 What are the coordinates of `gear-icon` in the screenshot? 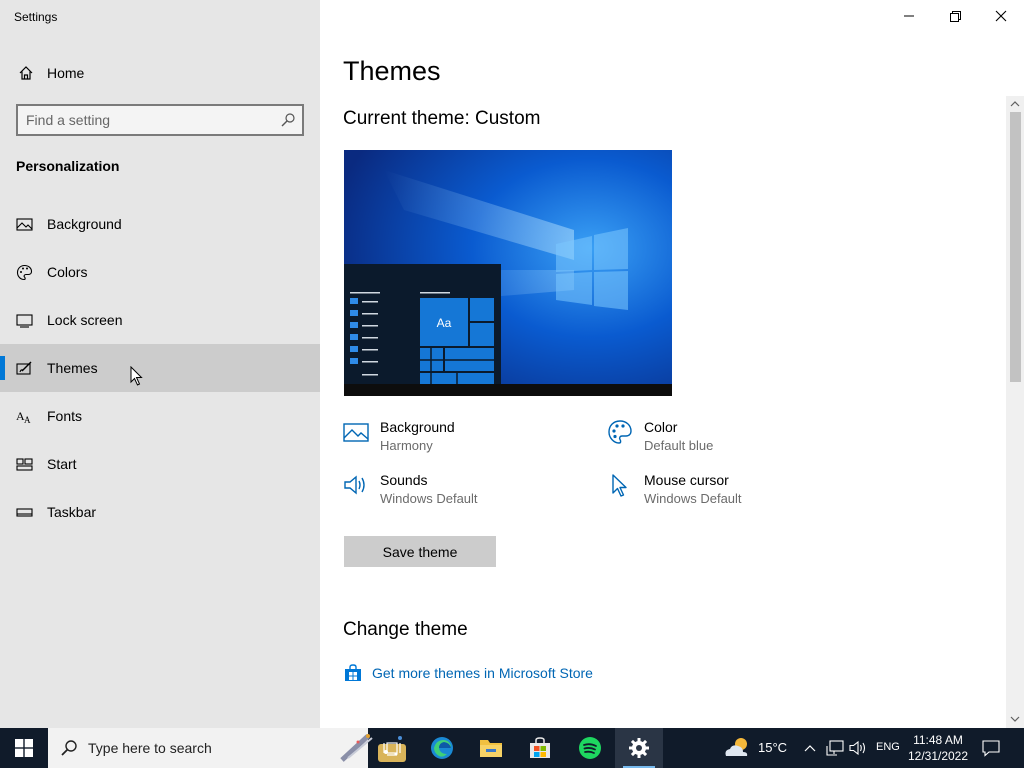 It's located at (639, 748).